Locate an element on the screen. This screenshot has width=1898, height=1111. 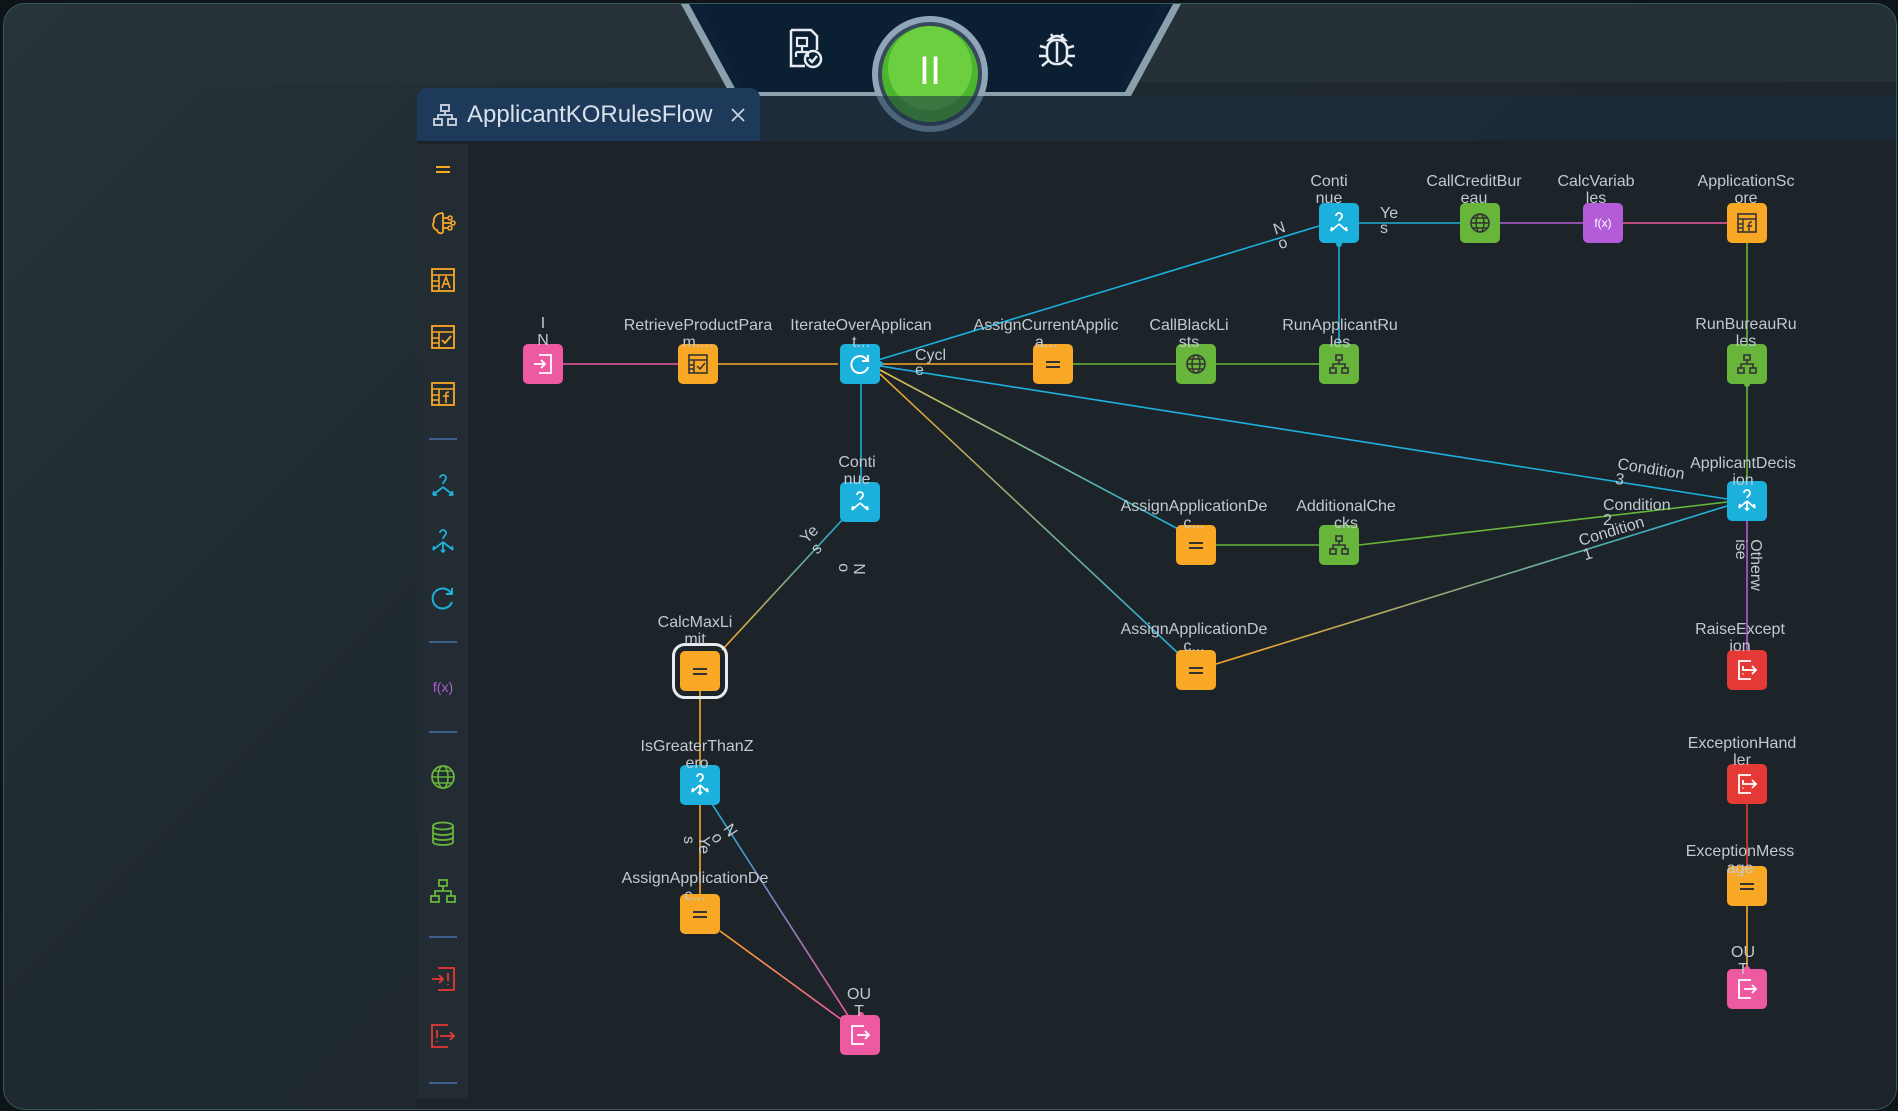
node-out-bottom is located at coordinates (860, 1035).